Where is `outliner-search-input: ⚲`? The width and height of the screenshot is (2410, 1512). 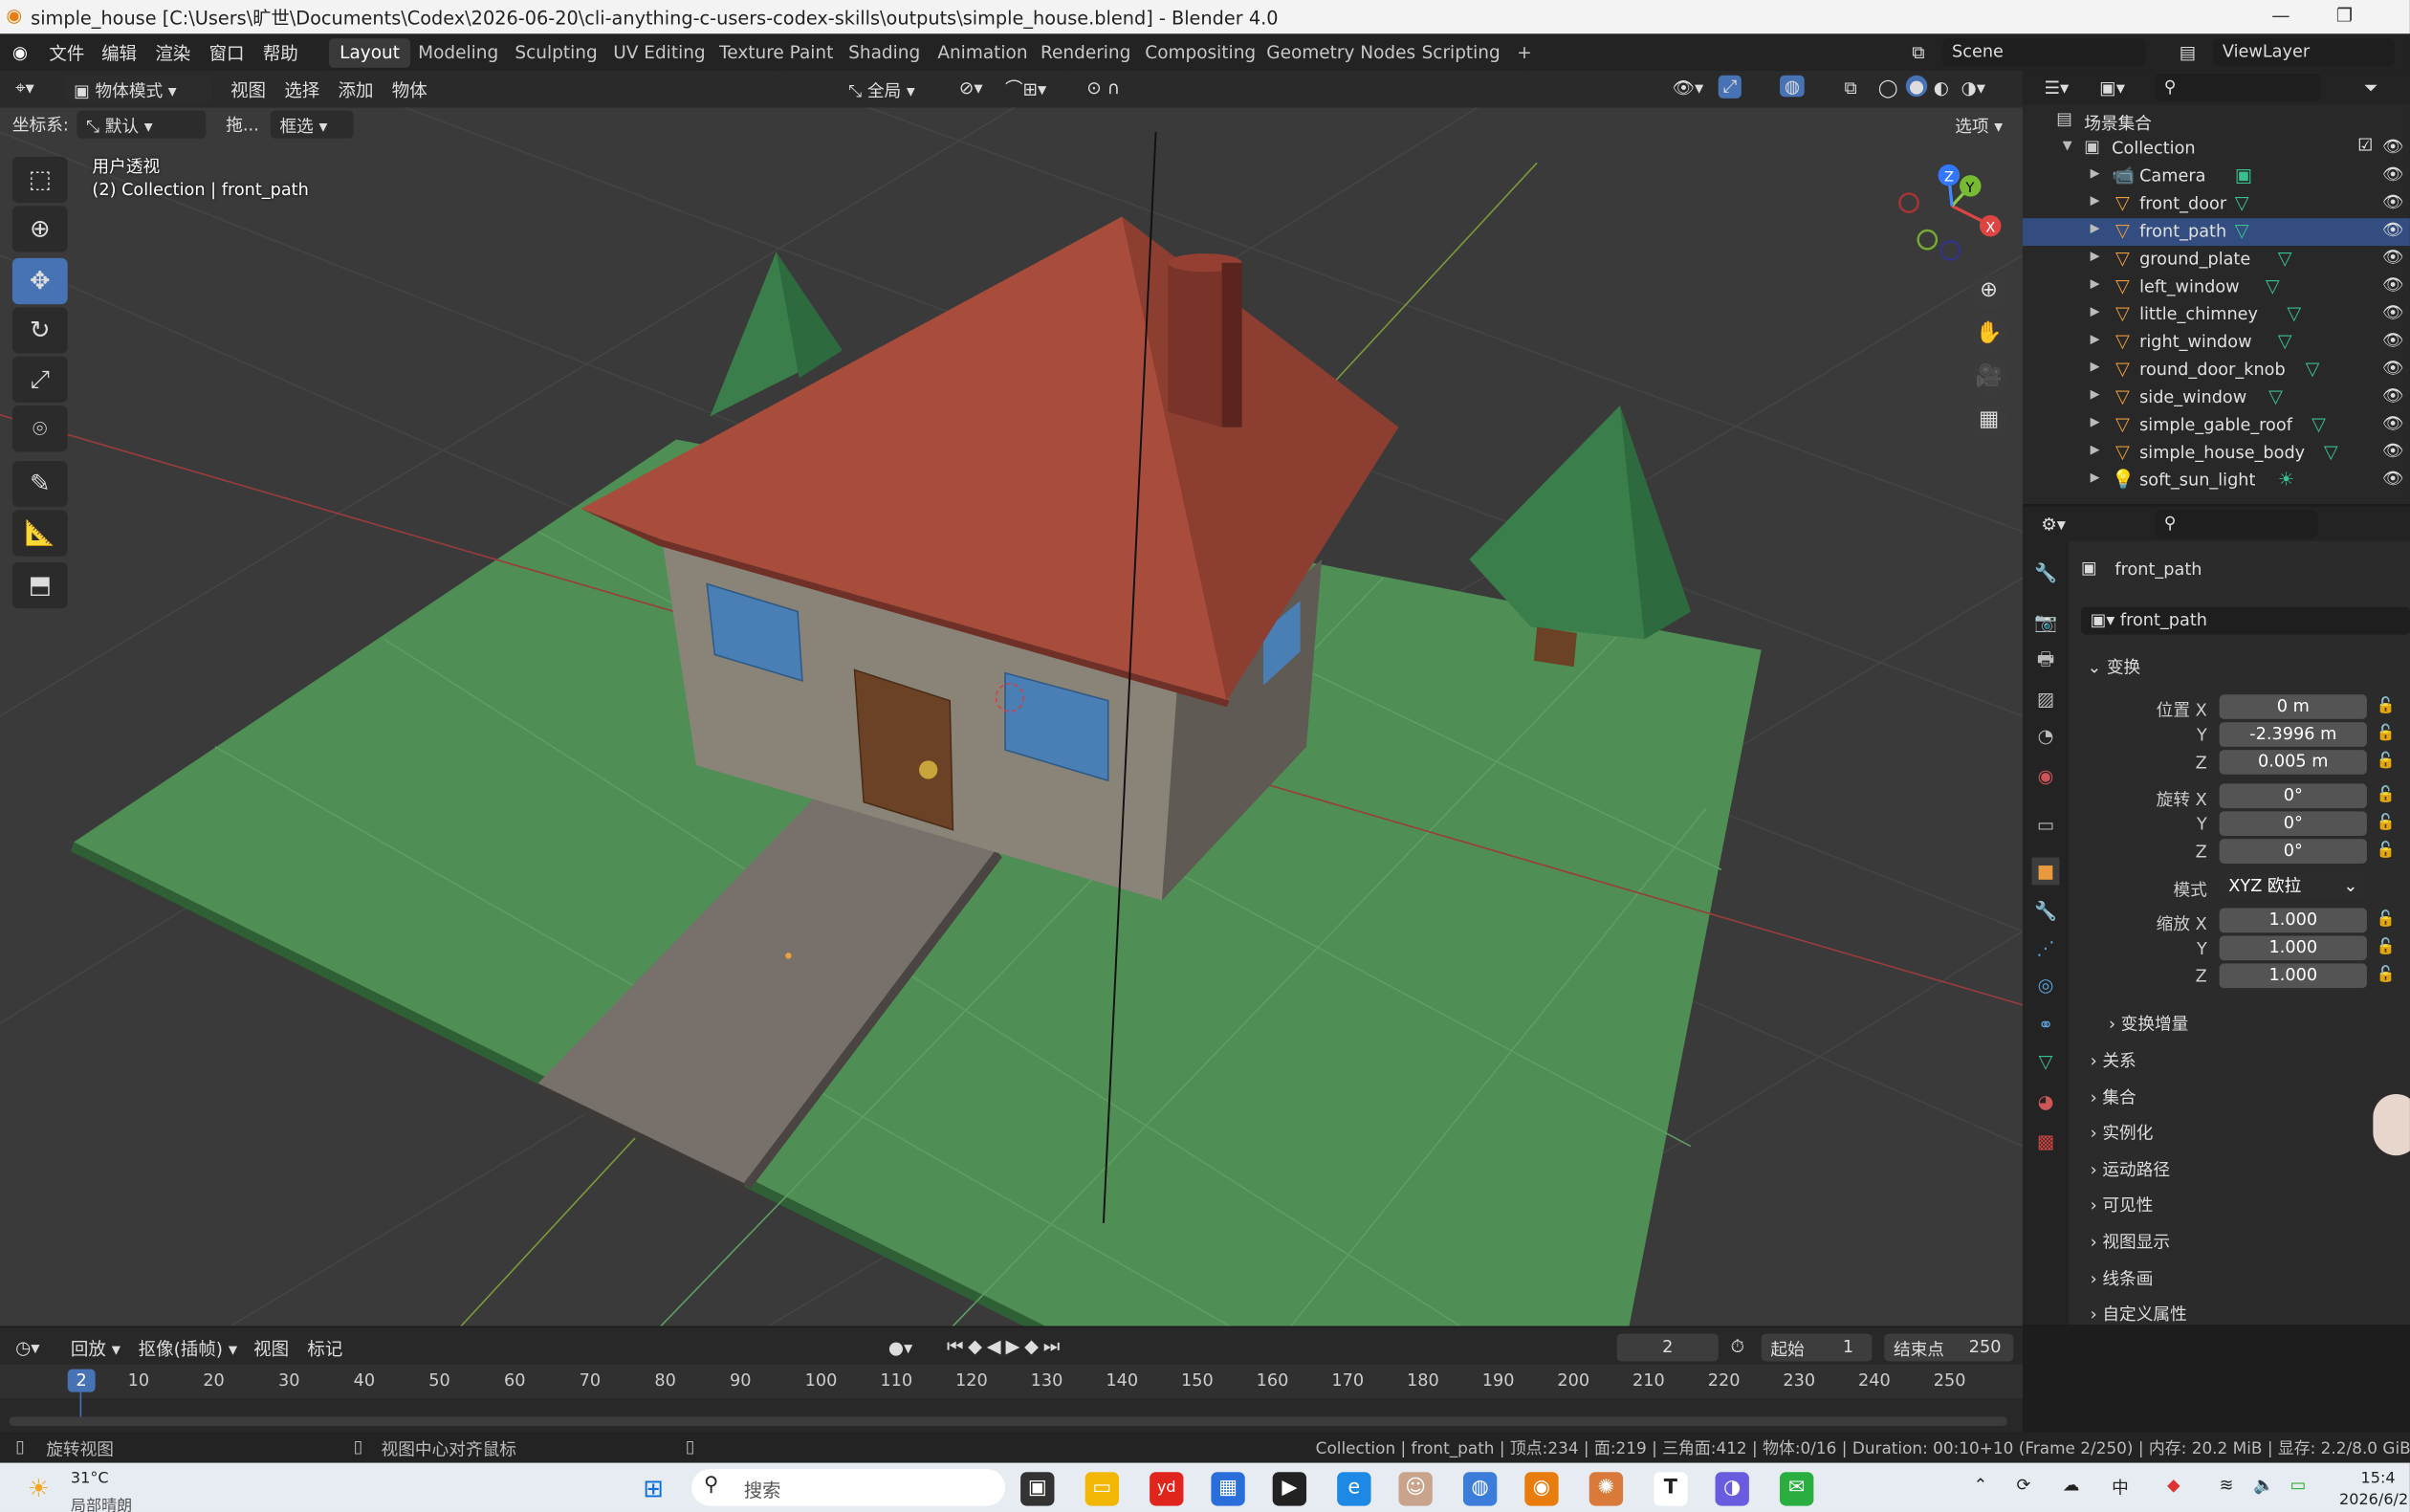
outliner-search-input: ⚲ is located at coordinates (2238, 88).